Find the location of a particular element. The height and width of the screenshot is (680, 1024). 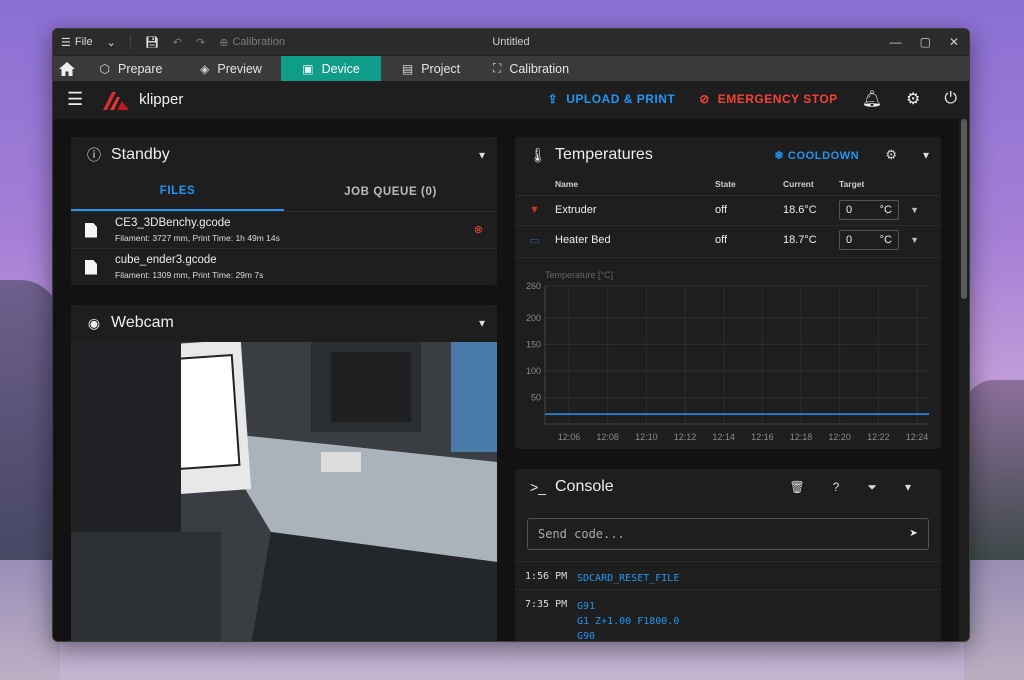

trash-icon: 🗑︎ is located at coordinates (796, 487).